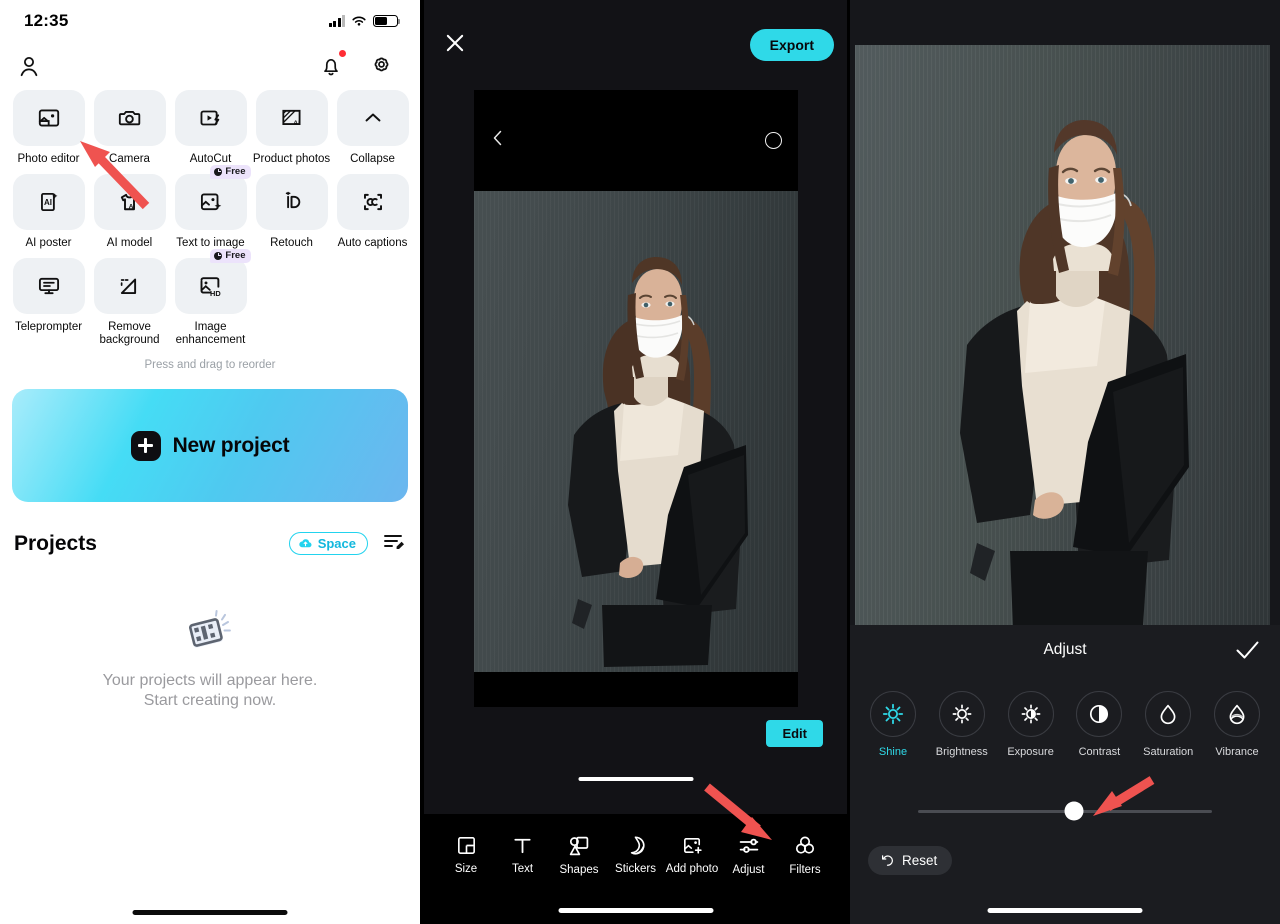 The width and height of the screenshot is (1280, 924). What do you see at coordinates (305, 543) in the screenshot?
I see `cloud-upload-icon` at bounding box center [305, 543].